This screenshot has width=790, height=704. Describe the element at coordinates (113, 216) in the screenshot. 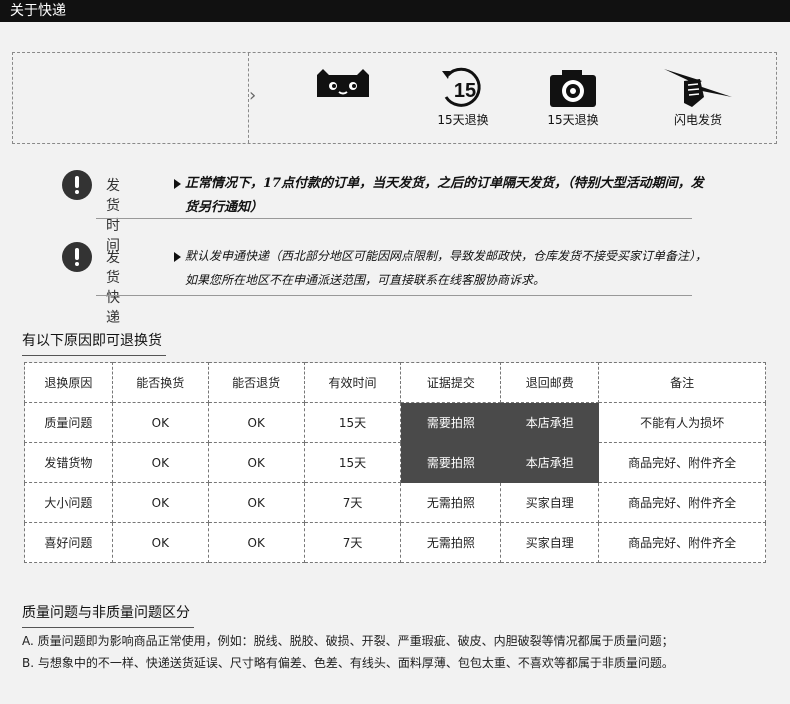

I see `shipping-time-label: 发货时间` at that location.